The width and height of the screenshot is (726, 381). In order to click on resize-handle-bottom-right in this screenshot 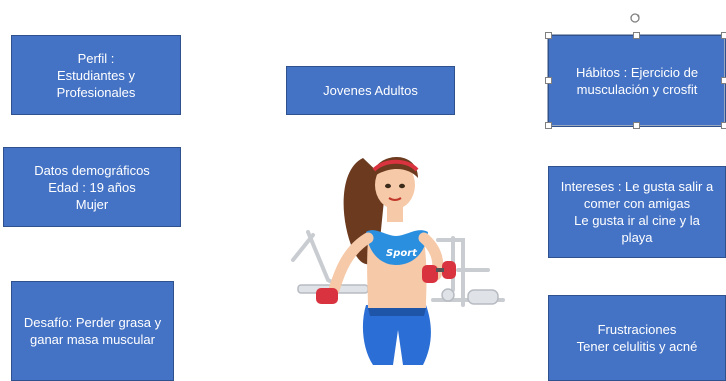, I will do `click(723, 125)`.